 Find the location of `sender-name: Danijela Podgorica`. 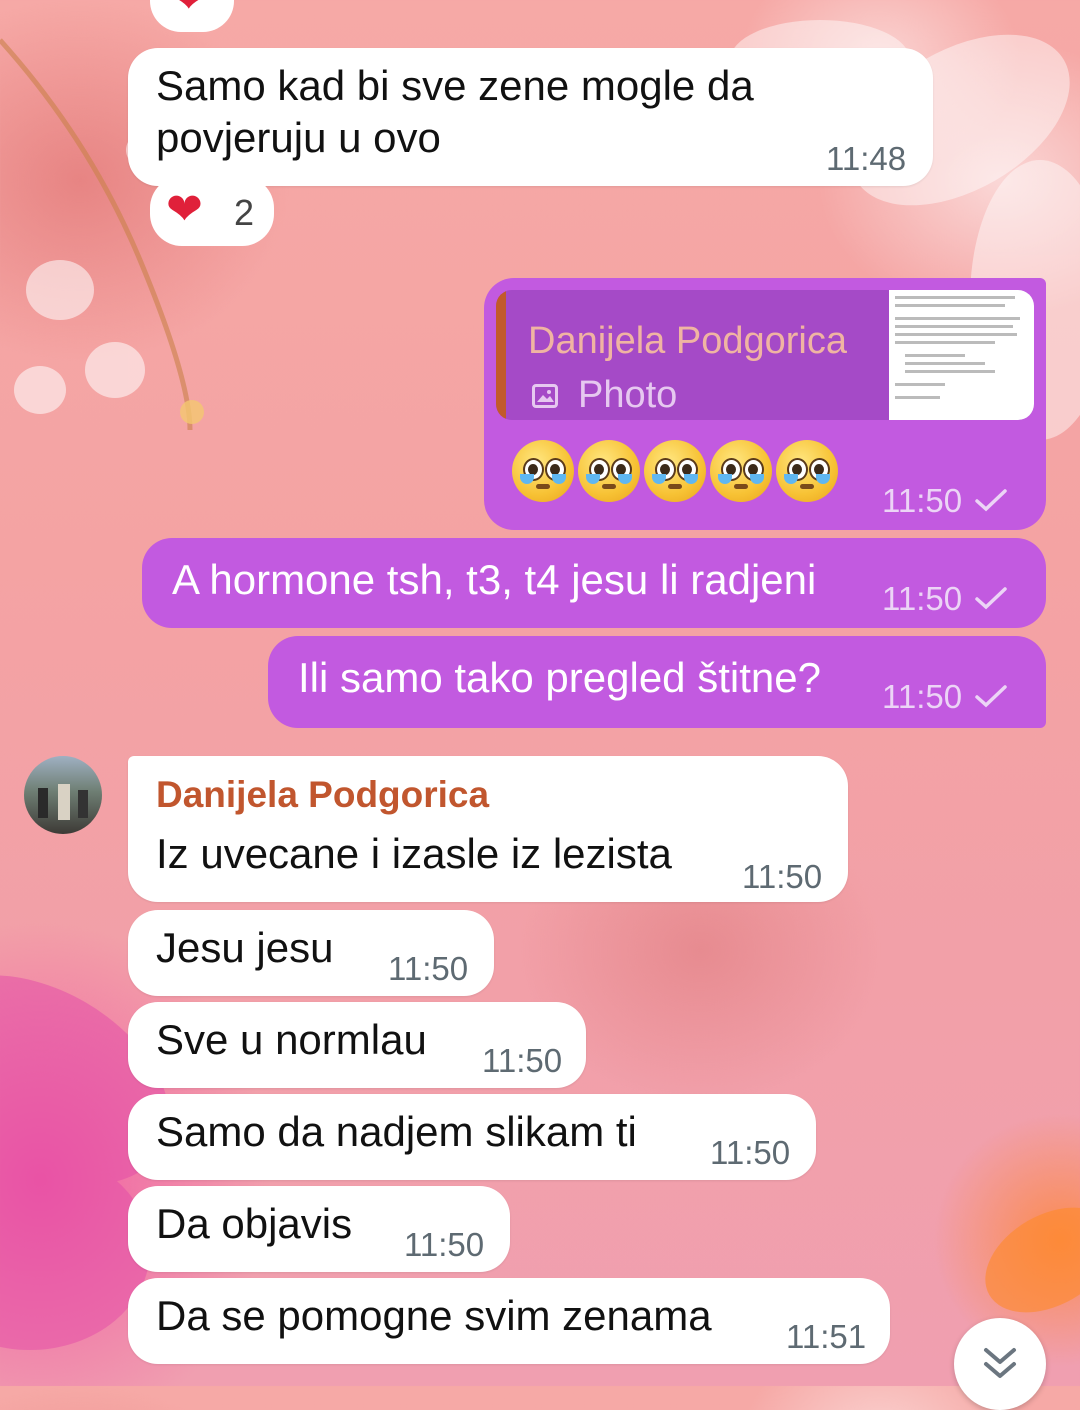

sender-name: Danijela Podgorica is located at coordinates (322, 795).